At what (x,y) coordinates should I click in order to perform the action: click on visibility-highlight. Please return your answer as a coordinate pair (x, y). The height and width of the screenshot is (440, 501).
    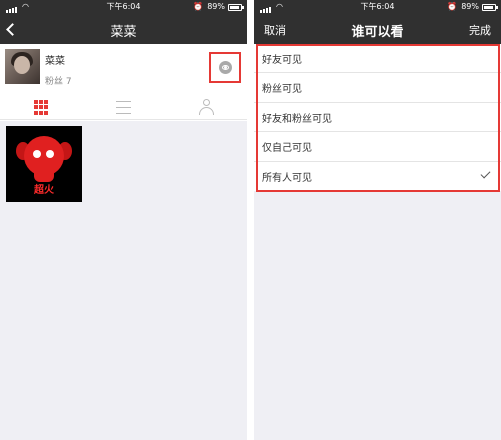
    Looking at the image, I should click on (225, 67).